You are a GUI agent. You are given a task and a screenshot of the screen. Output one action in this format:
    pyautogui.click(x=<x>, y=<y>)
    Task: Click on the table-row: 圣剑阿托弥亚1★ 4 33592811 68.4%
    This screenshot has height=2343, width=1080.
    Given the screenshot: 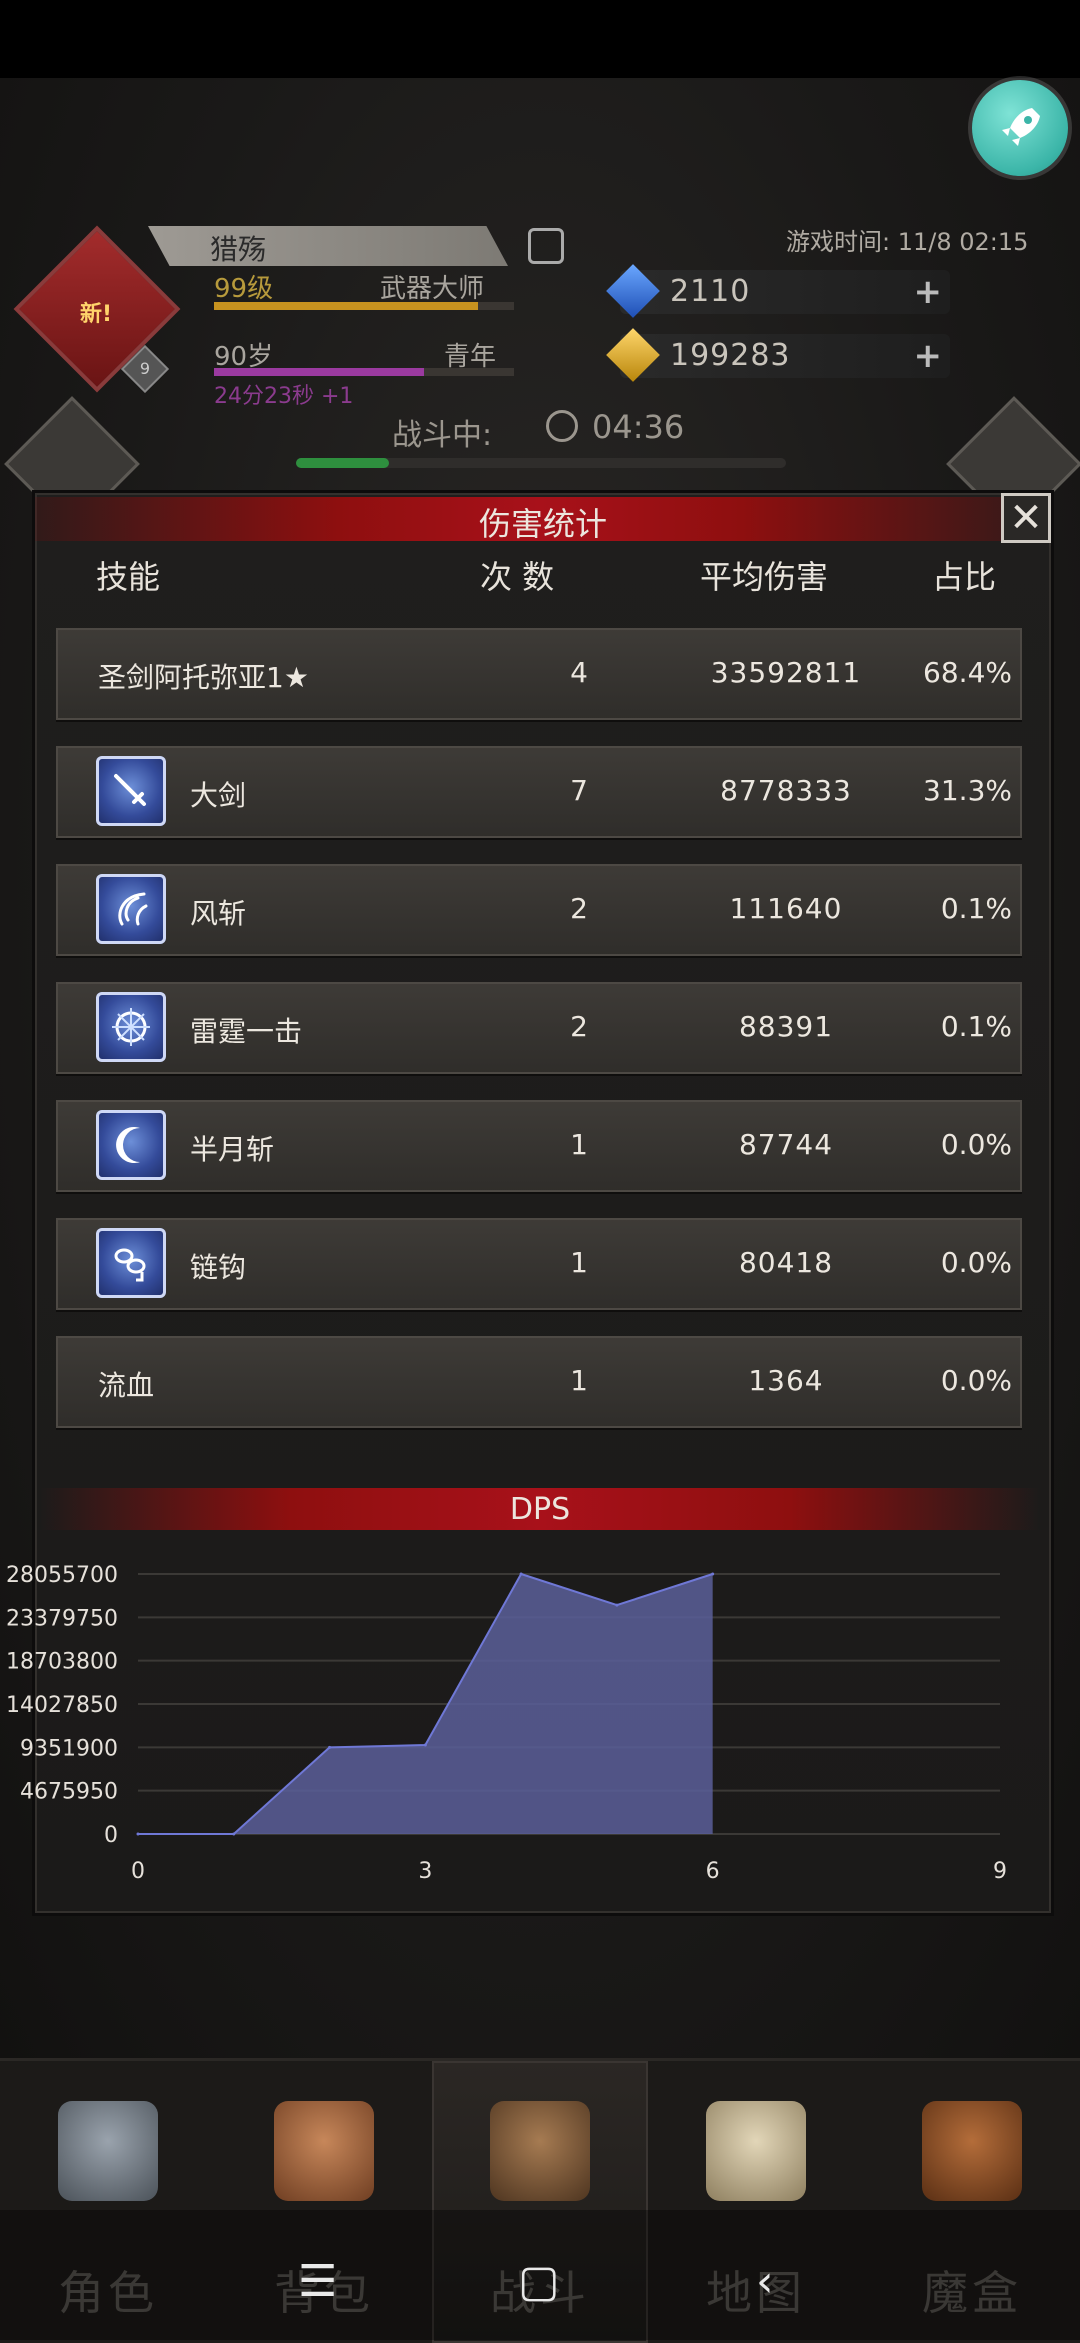 What is the action you would take?
    pyautogui.click(x=539, y=674)
    